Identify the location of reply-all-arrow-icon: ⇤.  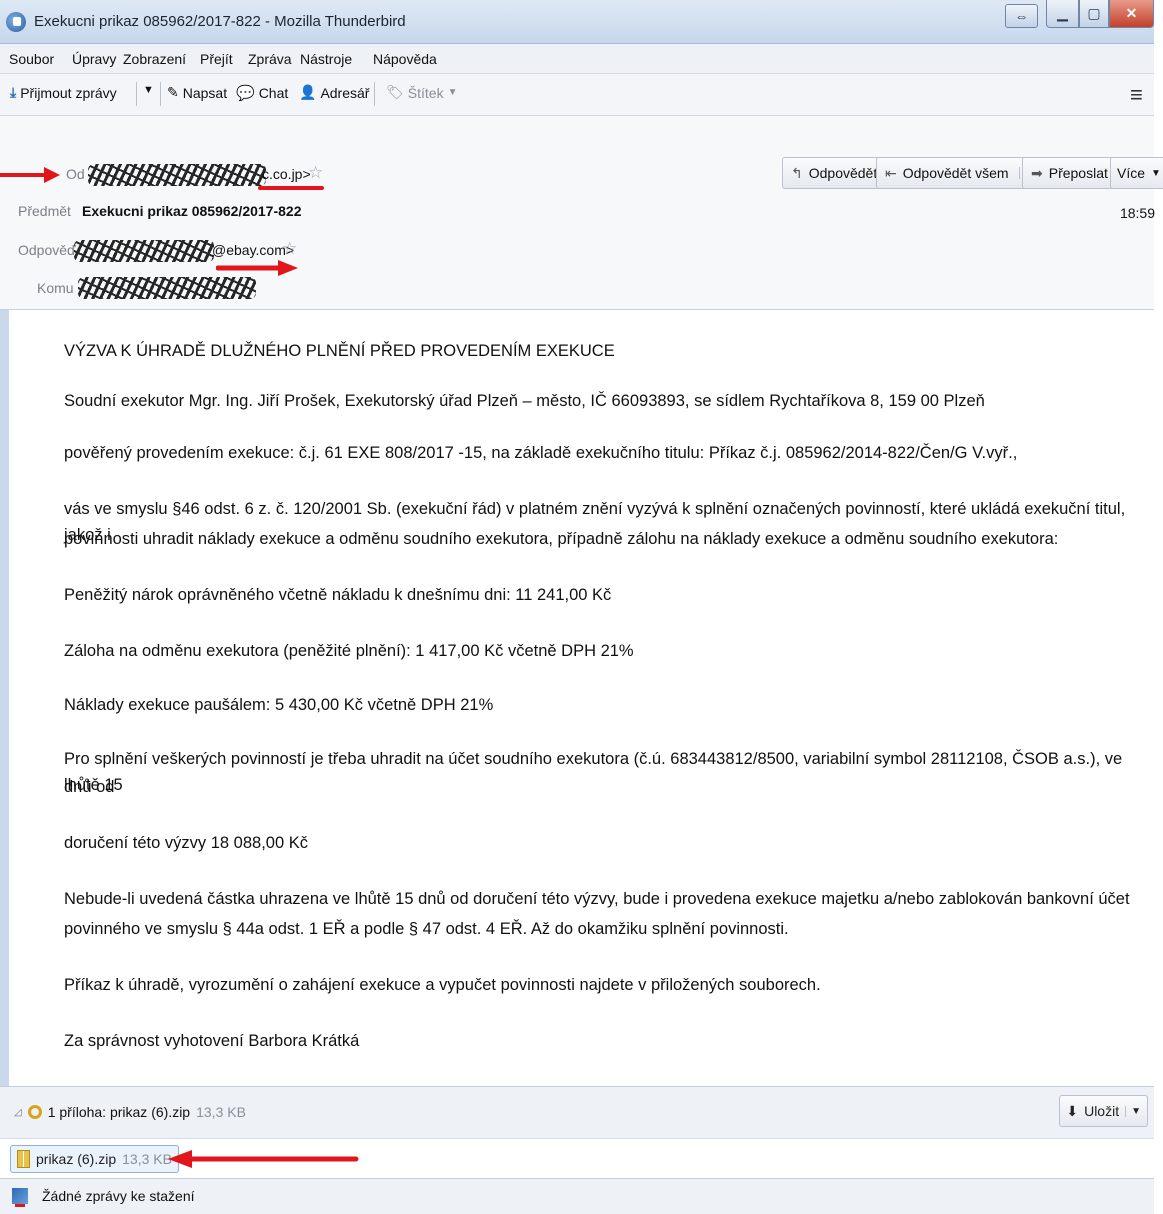
(891, 172).